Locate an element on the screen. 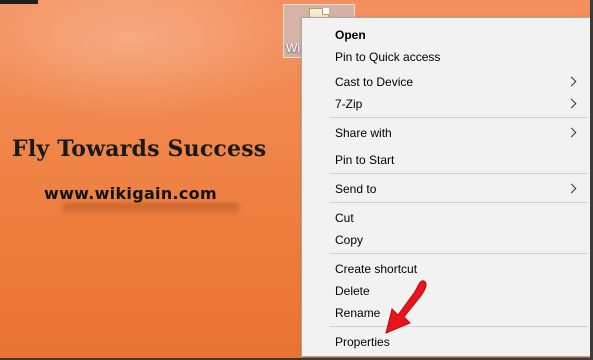 The image size is (593, 360). menu-item-send-to: Send to is located at coordinates (446, 189).